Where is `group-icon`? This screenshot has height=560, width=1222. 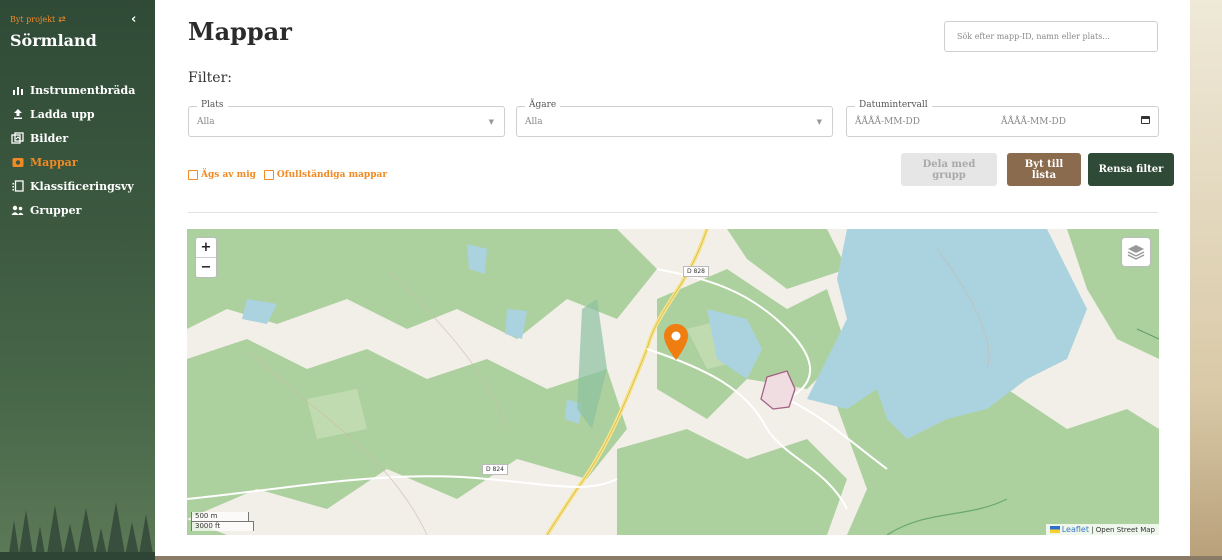
group-icon is located at coordinates (17, 210).